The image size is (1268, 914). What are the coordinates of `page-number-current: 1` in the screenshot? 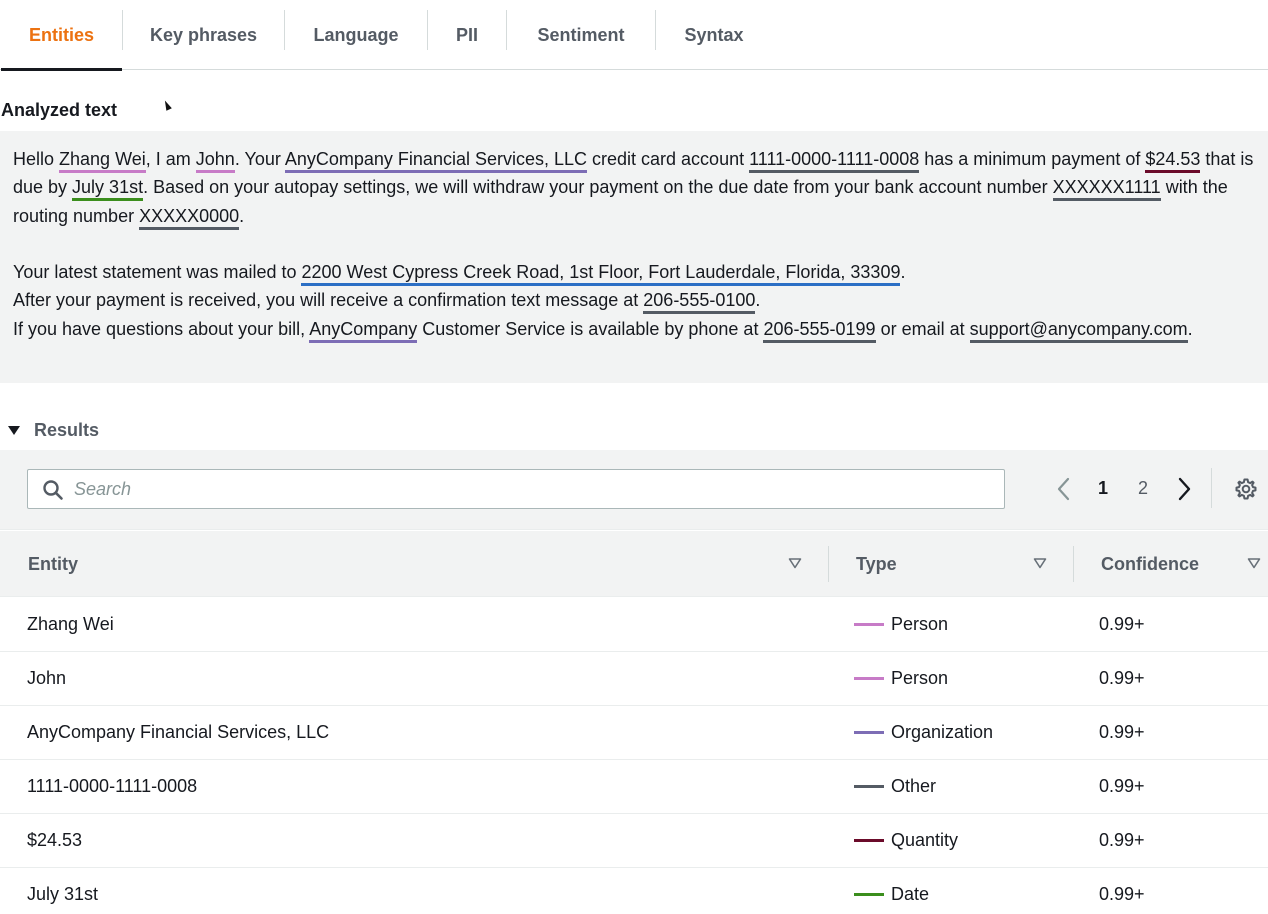 It's located at (1103, 488).